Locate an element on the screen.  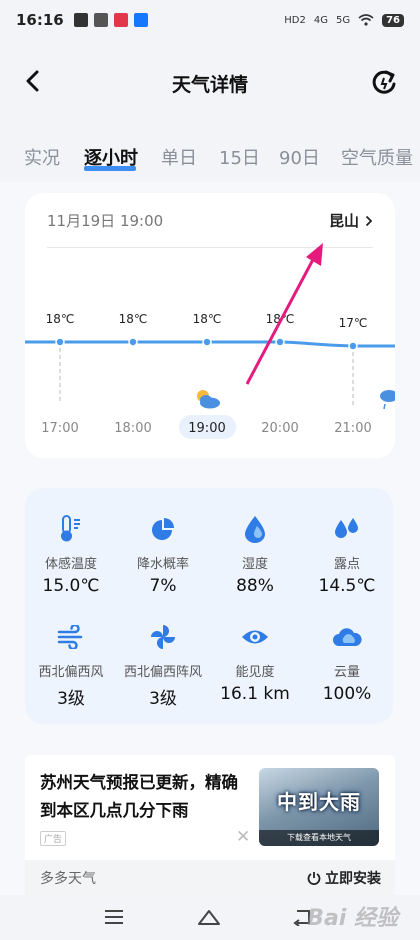
rain-cloud-icon is located at coordinates (387, 400).